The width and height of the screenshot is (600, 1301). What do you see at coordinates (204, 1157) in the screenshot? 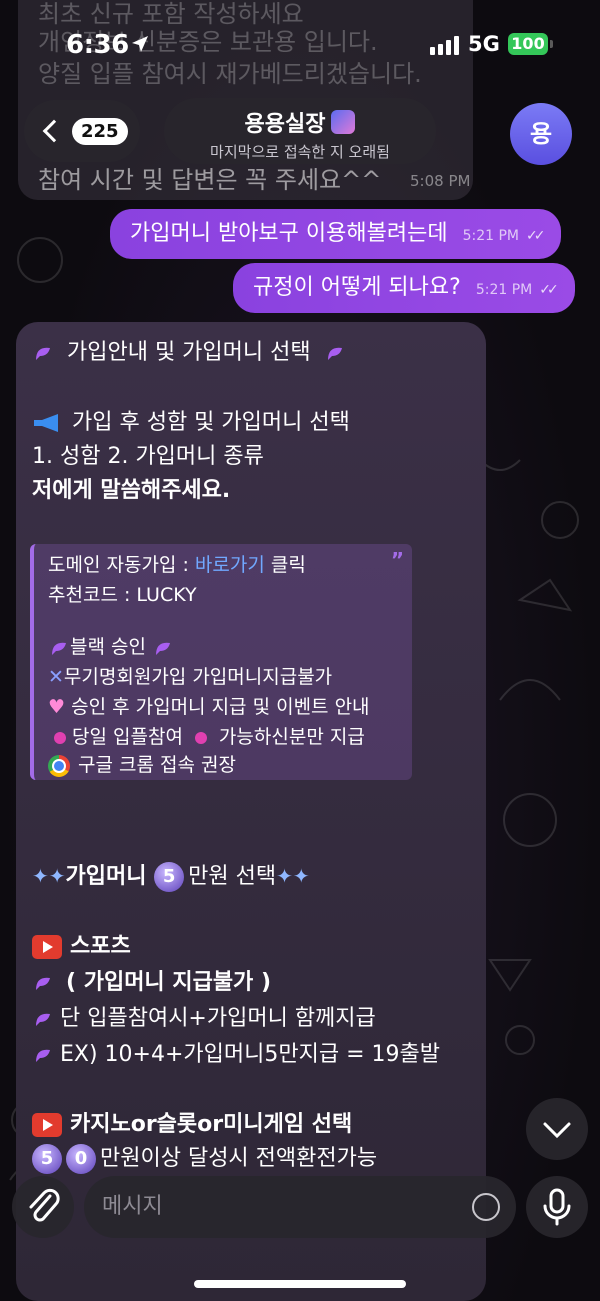
I see `casino-line: 5 0 만원이상 달성시 전액환전가능` at bounding box center [204, 1157].